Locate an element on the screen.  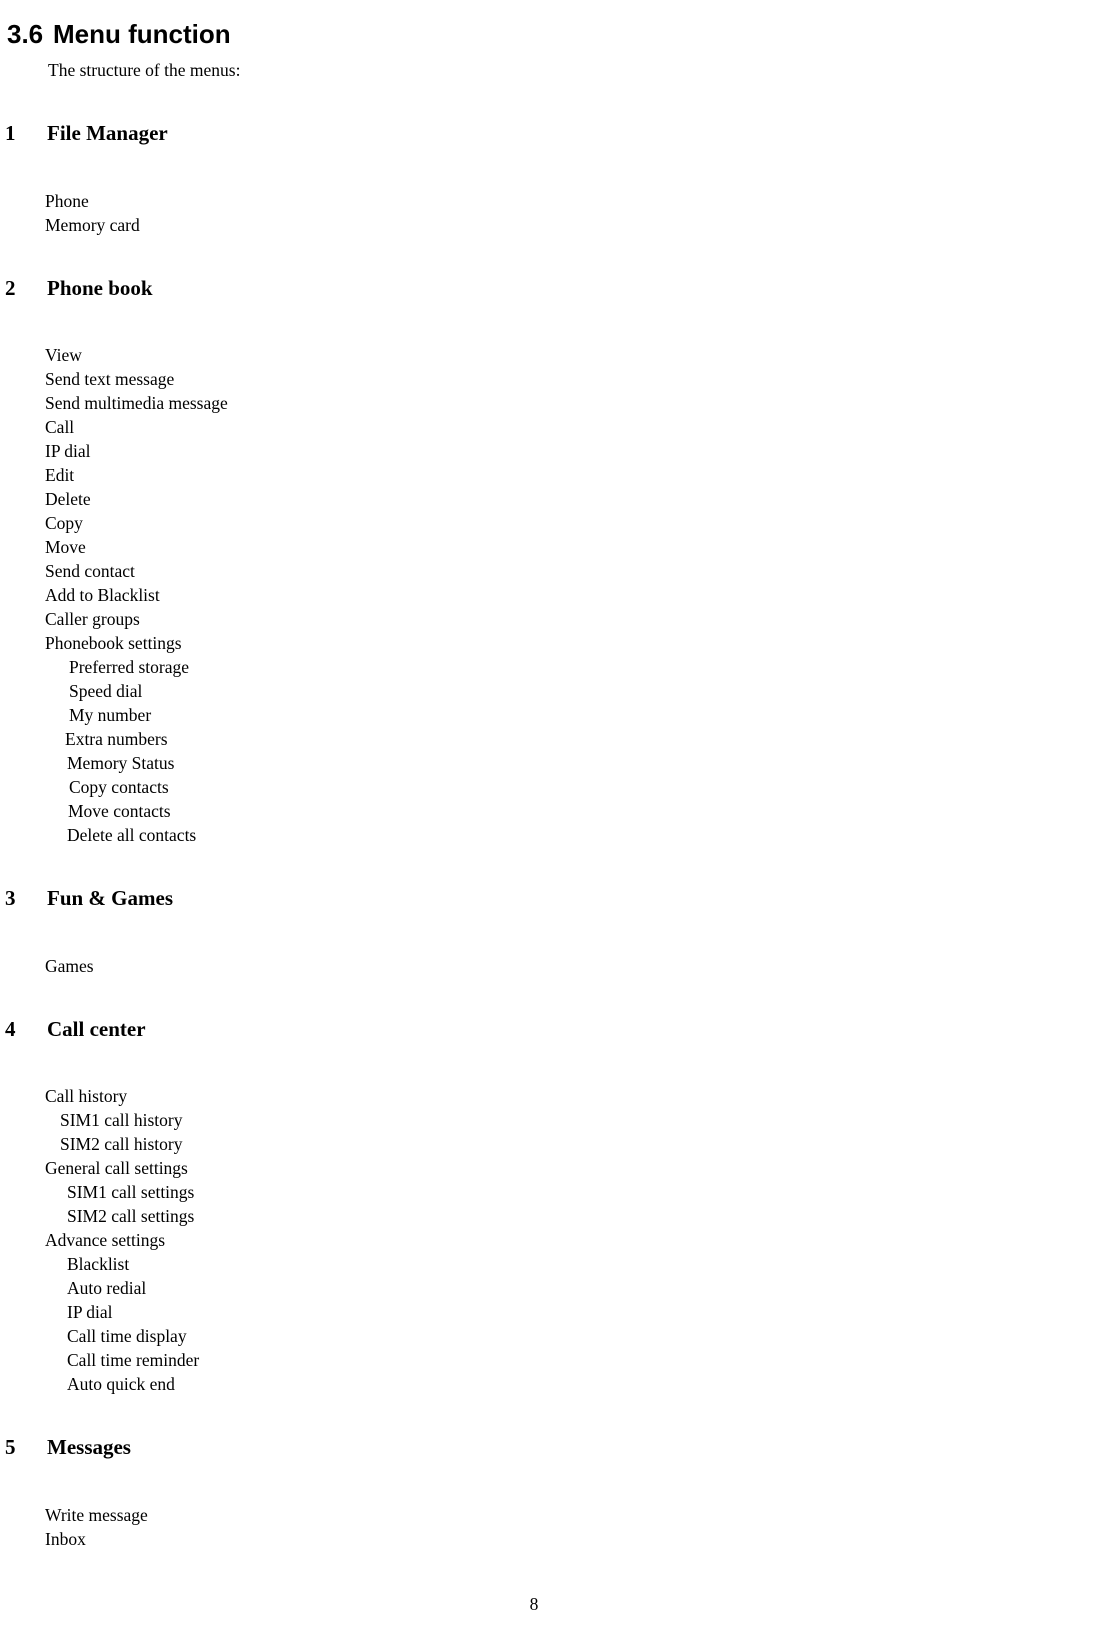
section-title: Messages is located at coordinates (89, 1447).